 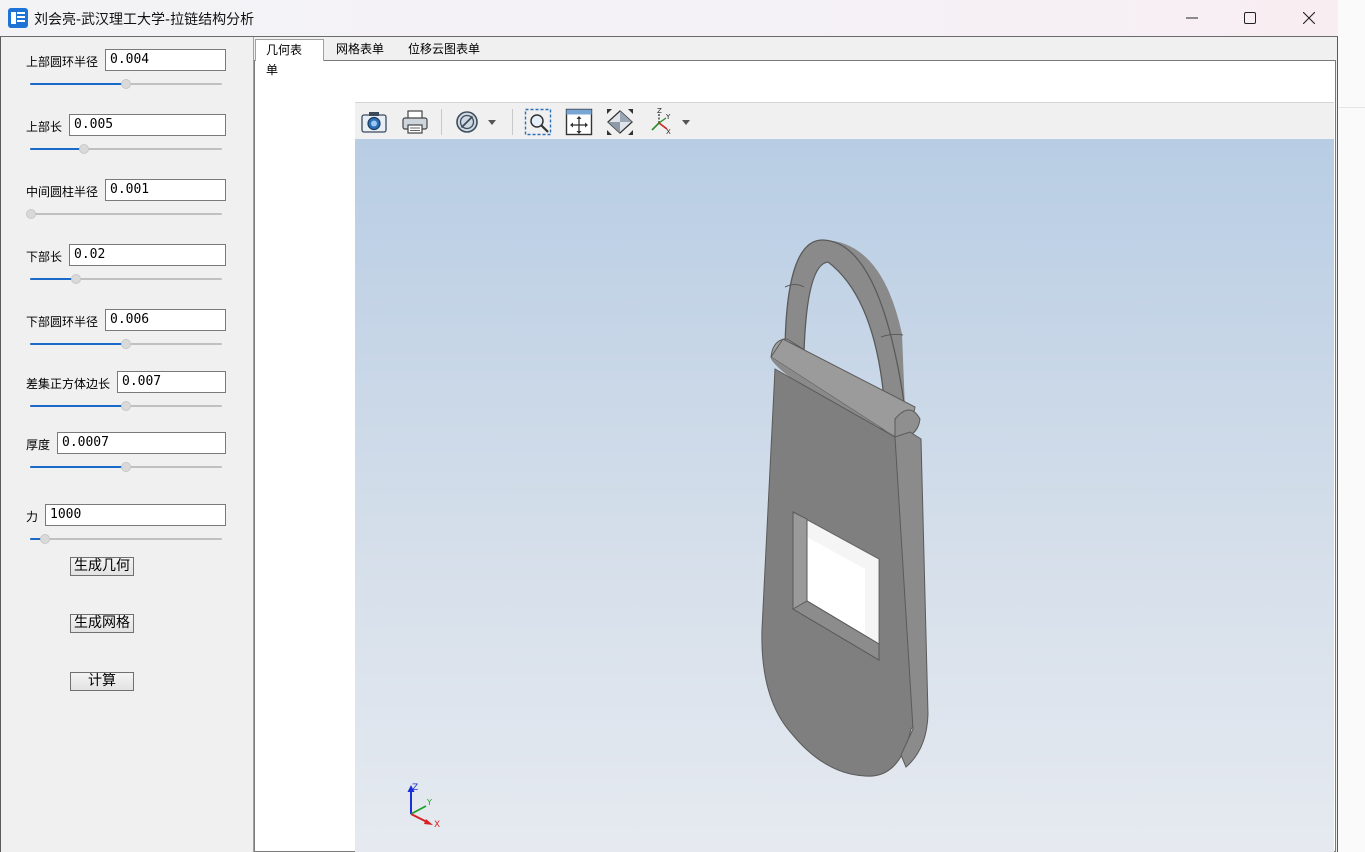 I want to click on triad-z-label: Z, so click(x=415, y=788).